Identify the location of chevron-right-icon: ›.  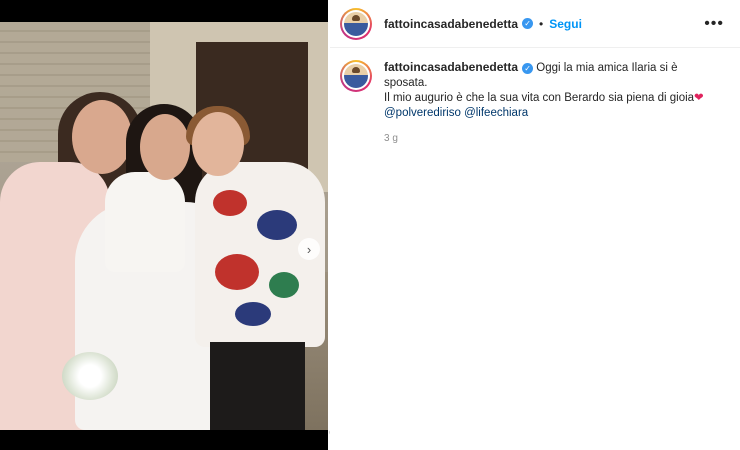
(309, 249).